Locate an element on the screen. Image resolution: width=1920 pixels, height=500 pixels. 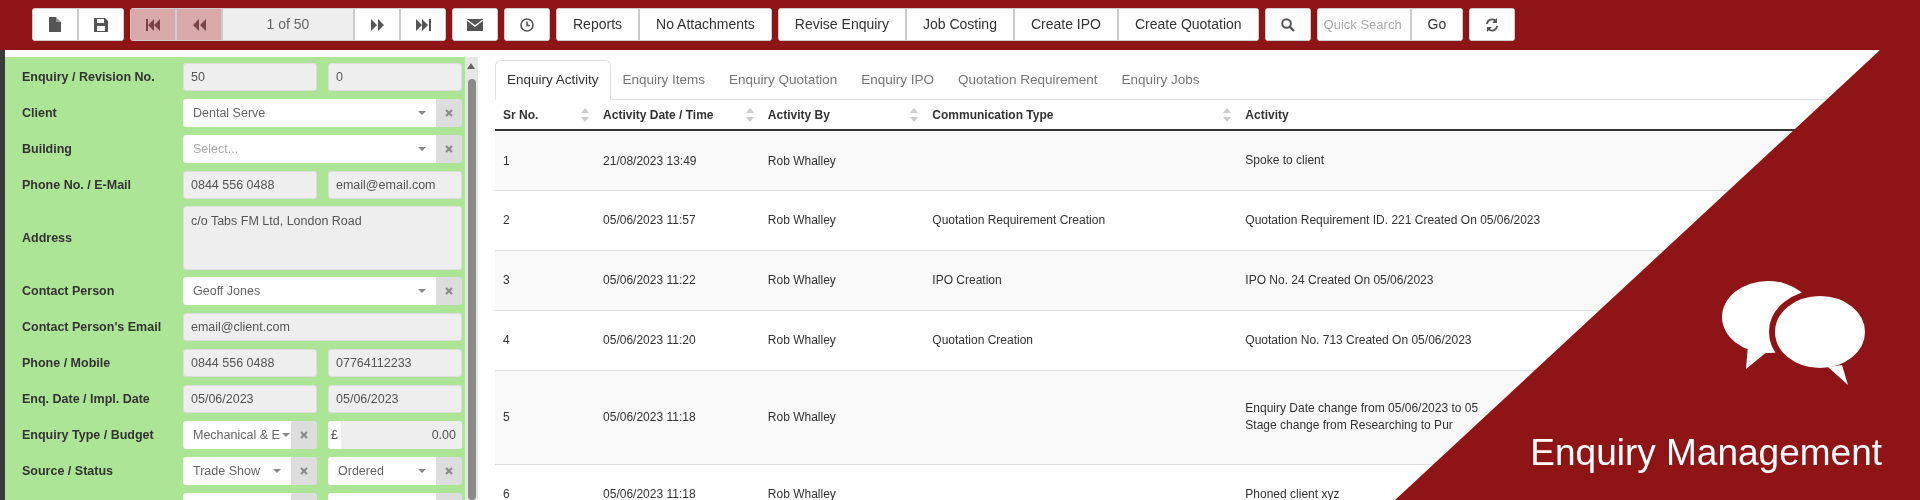
table-cell: Quotation Requirement Creation is located at coordinates (1019, 220).